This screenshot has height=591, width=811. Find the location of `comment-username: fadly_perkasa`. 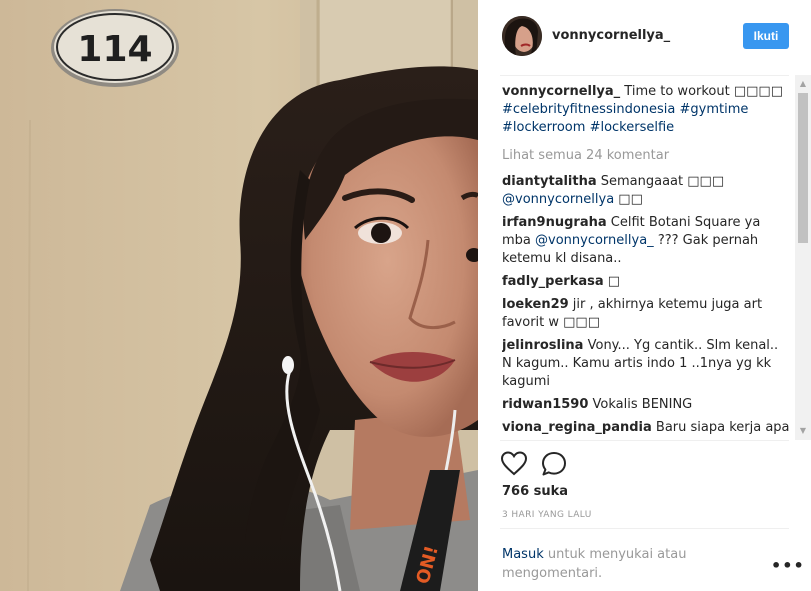

comment-username: fadly_perkasa is located at coordinates (553, 281).